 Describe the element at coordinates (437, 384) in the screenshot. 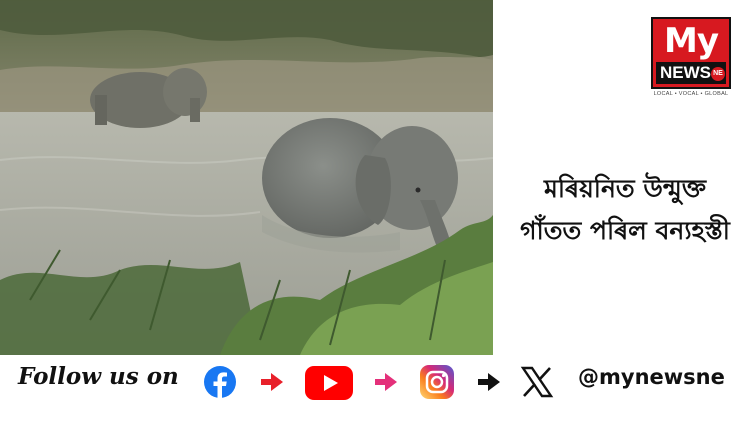

I see `instagram-icon` at that location.